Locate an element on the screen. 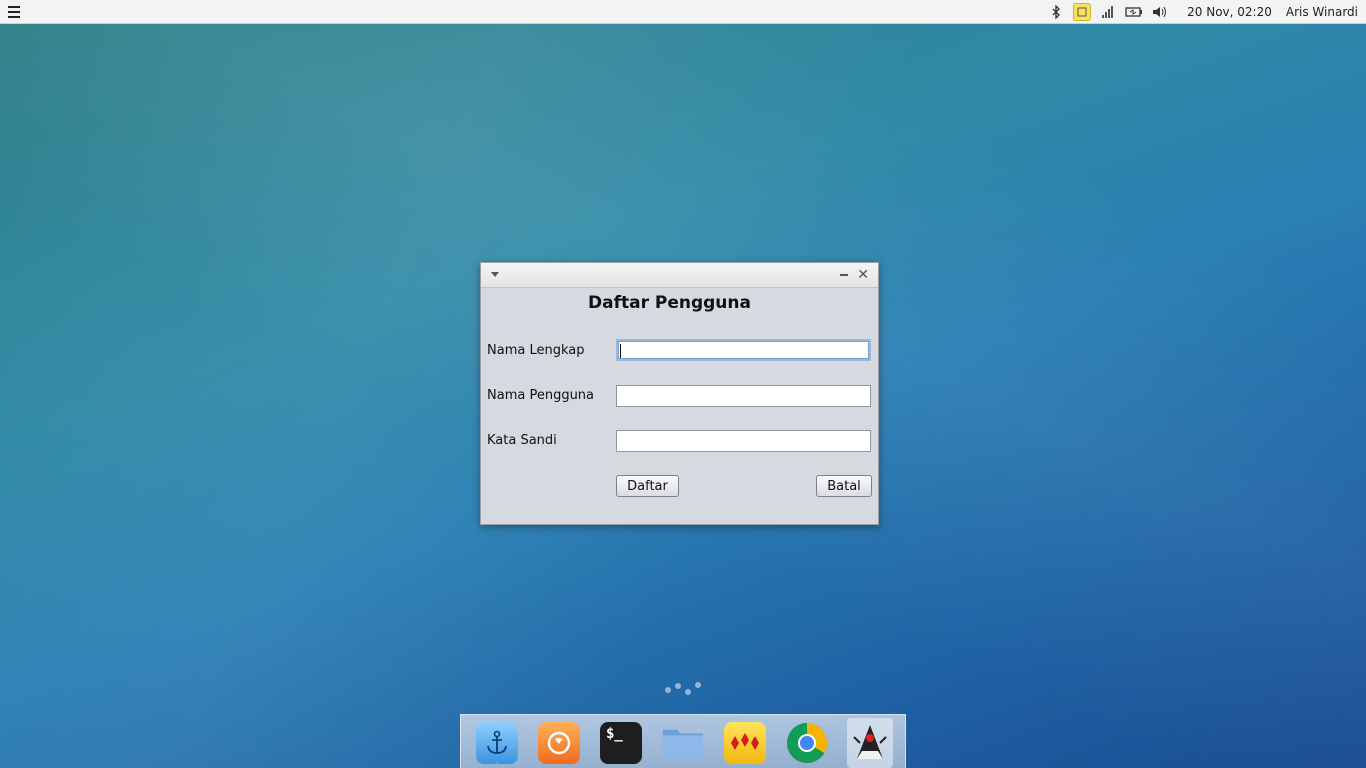 The image size is (1366, 768). system-tray: 20 Nov, 02:20 Aris Winardi is located at coordinates (1204, 12).